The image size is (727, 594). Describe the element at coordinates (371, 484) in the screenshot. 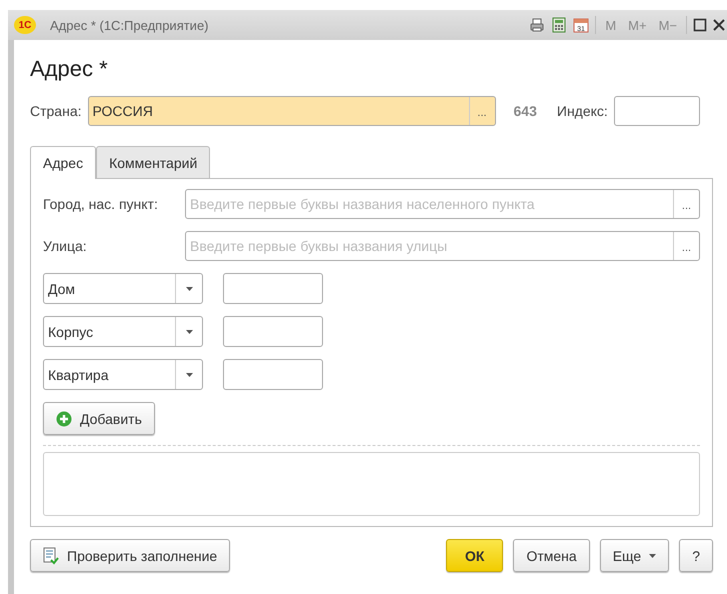

I see `comment-area` at that location.